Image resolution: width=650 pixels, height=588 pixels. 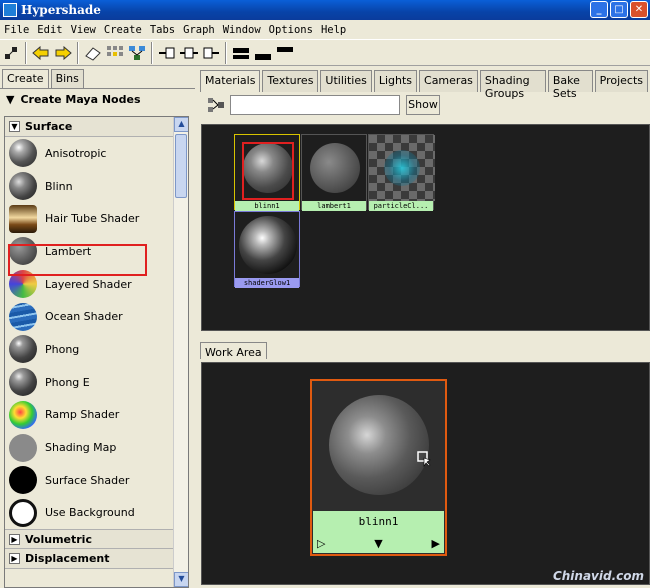 I want to click on input-connections-icon, so click(x=167, y=53).